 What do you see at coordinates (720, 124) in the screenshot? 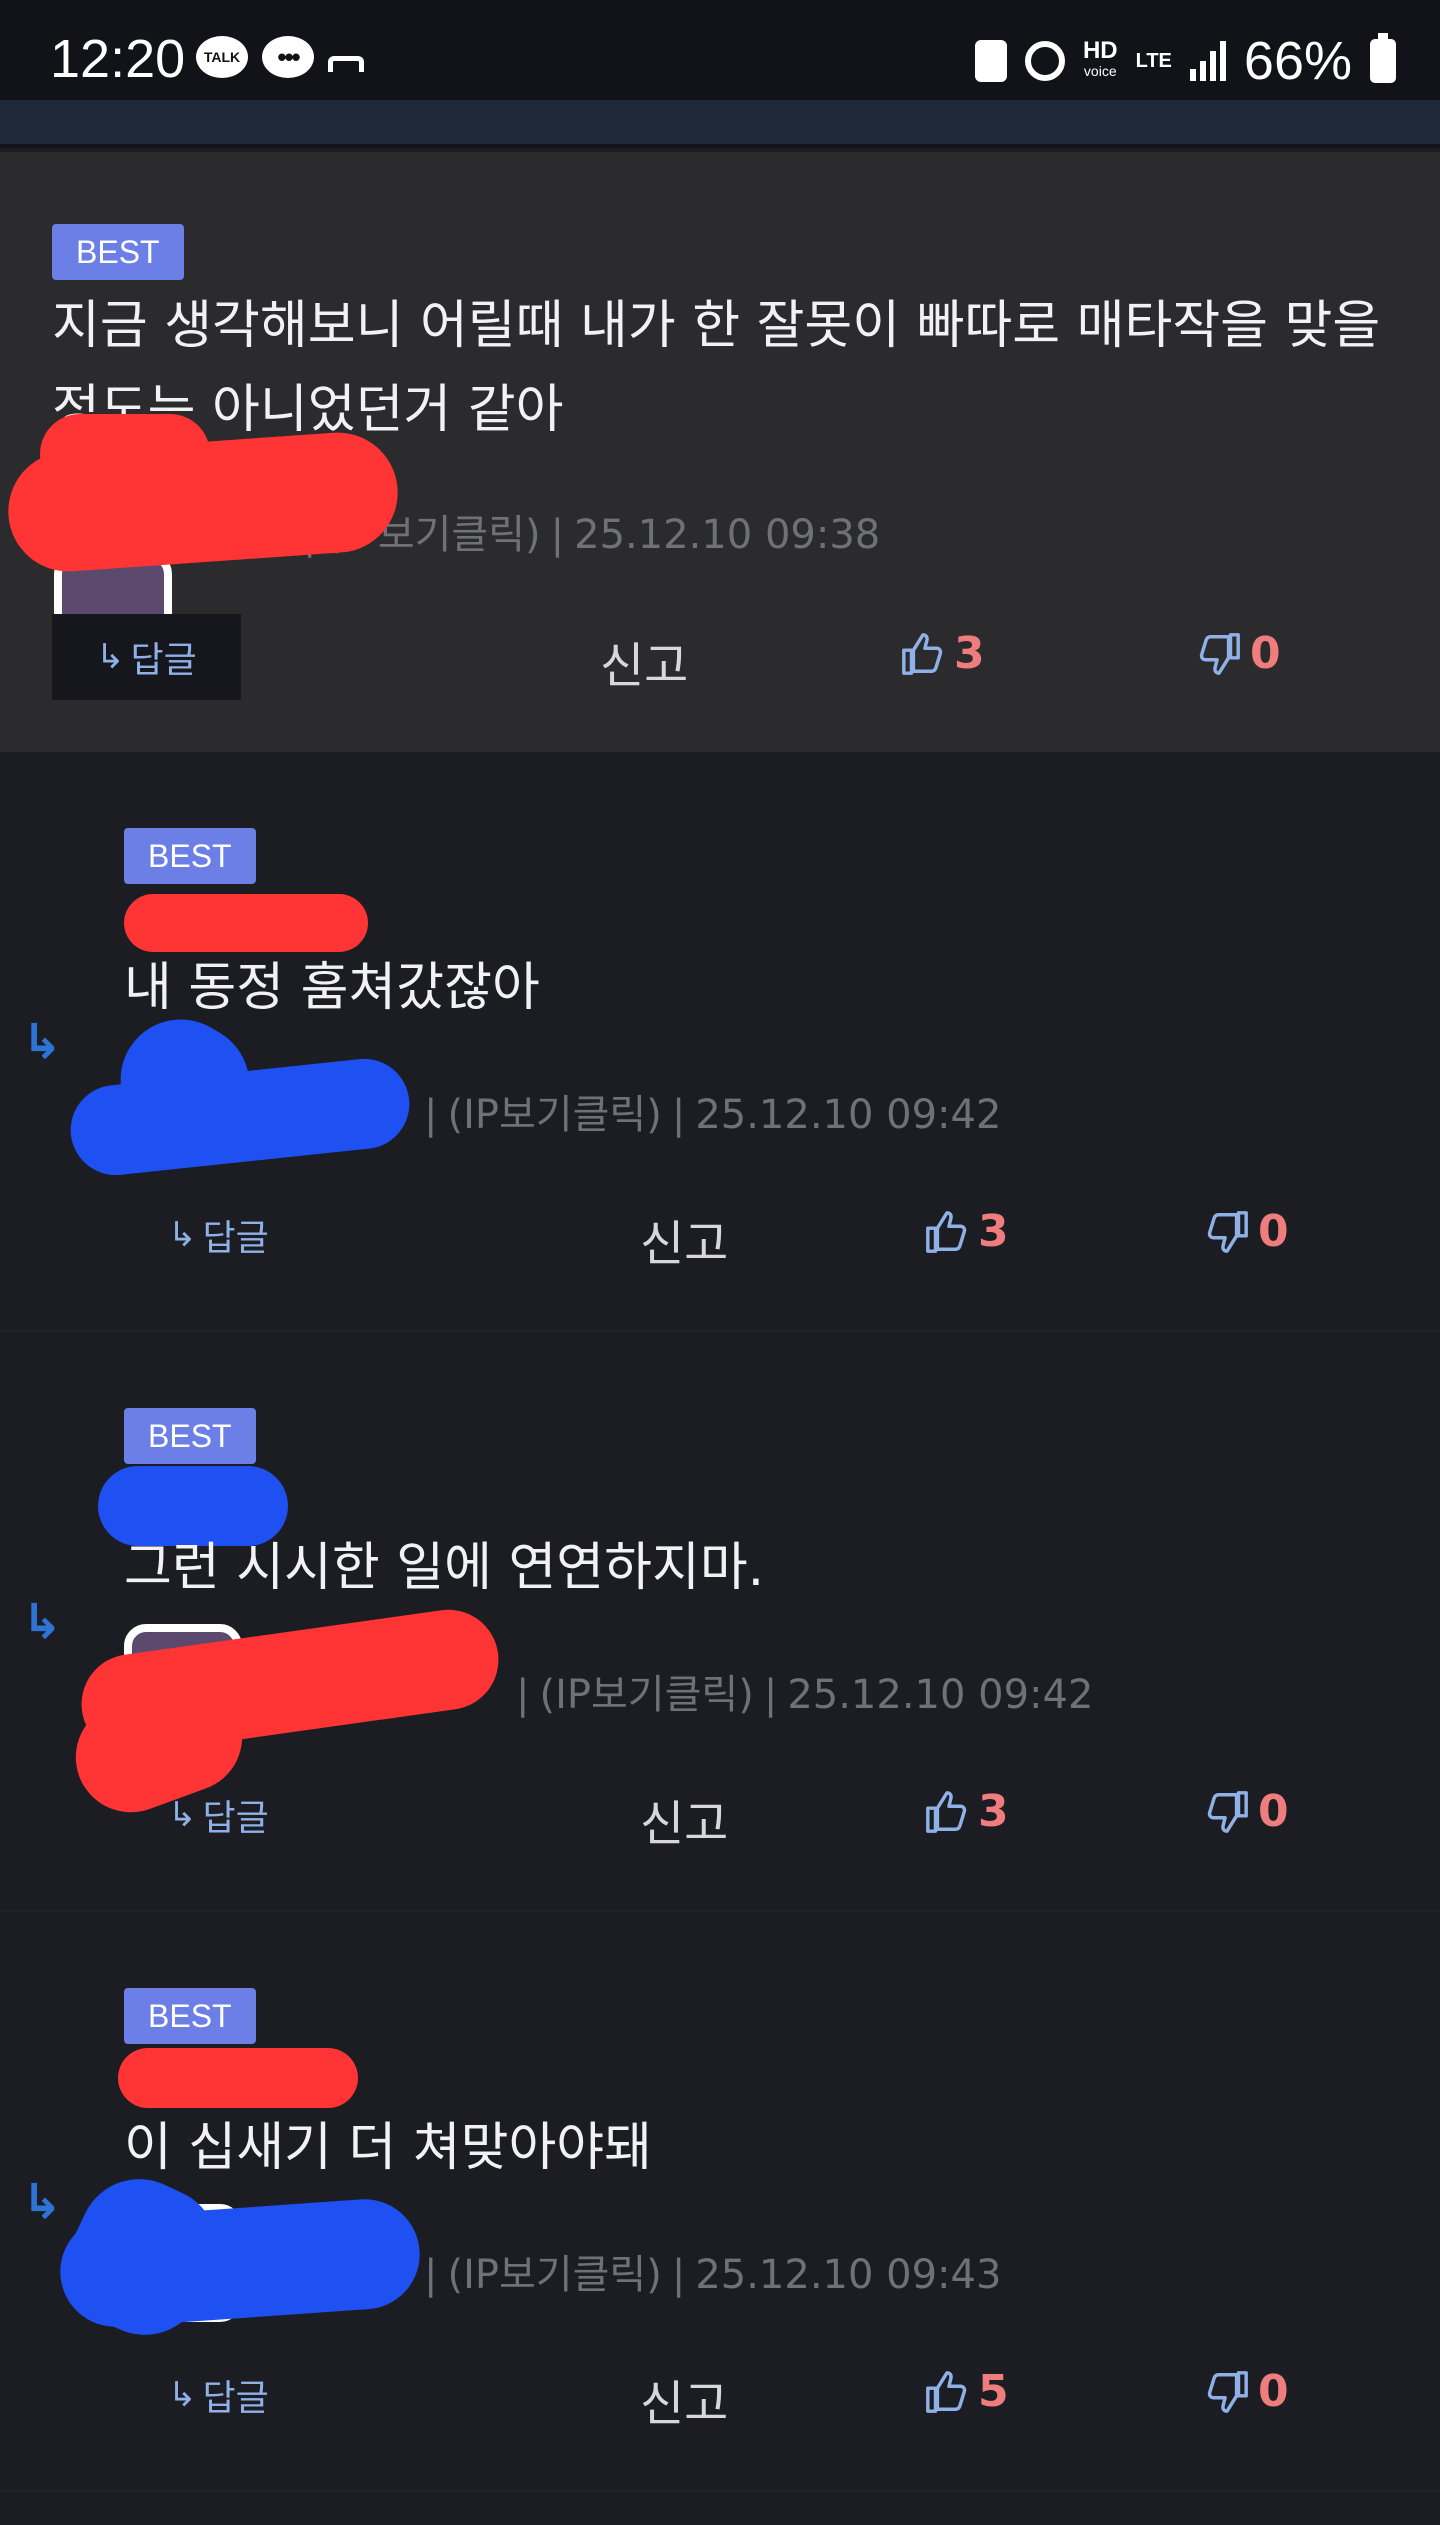
I see `top-strip` at bounding box center [720, 124].